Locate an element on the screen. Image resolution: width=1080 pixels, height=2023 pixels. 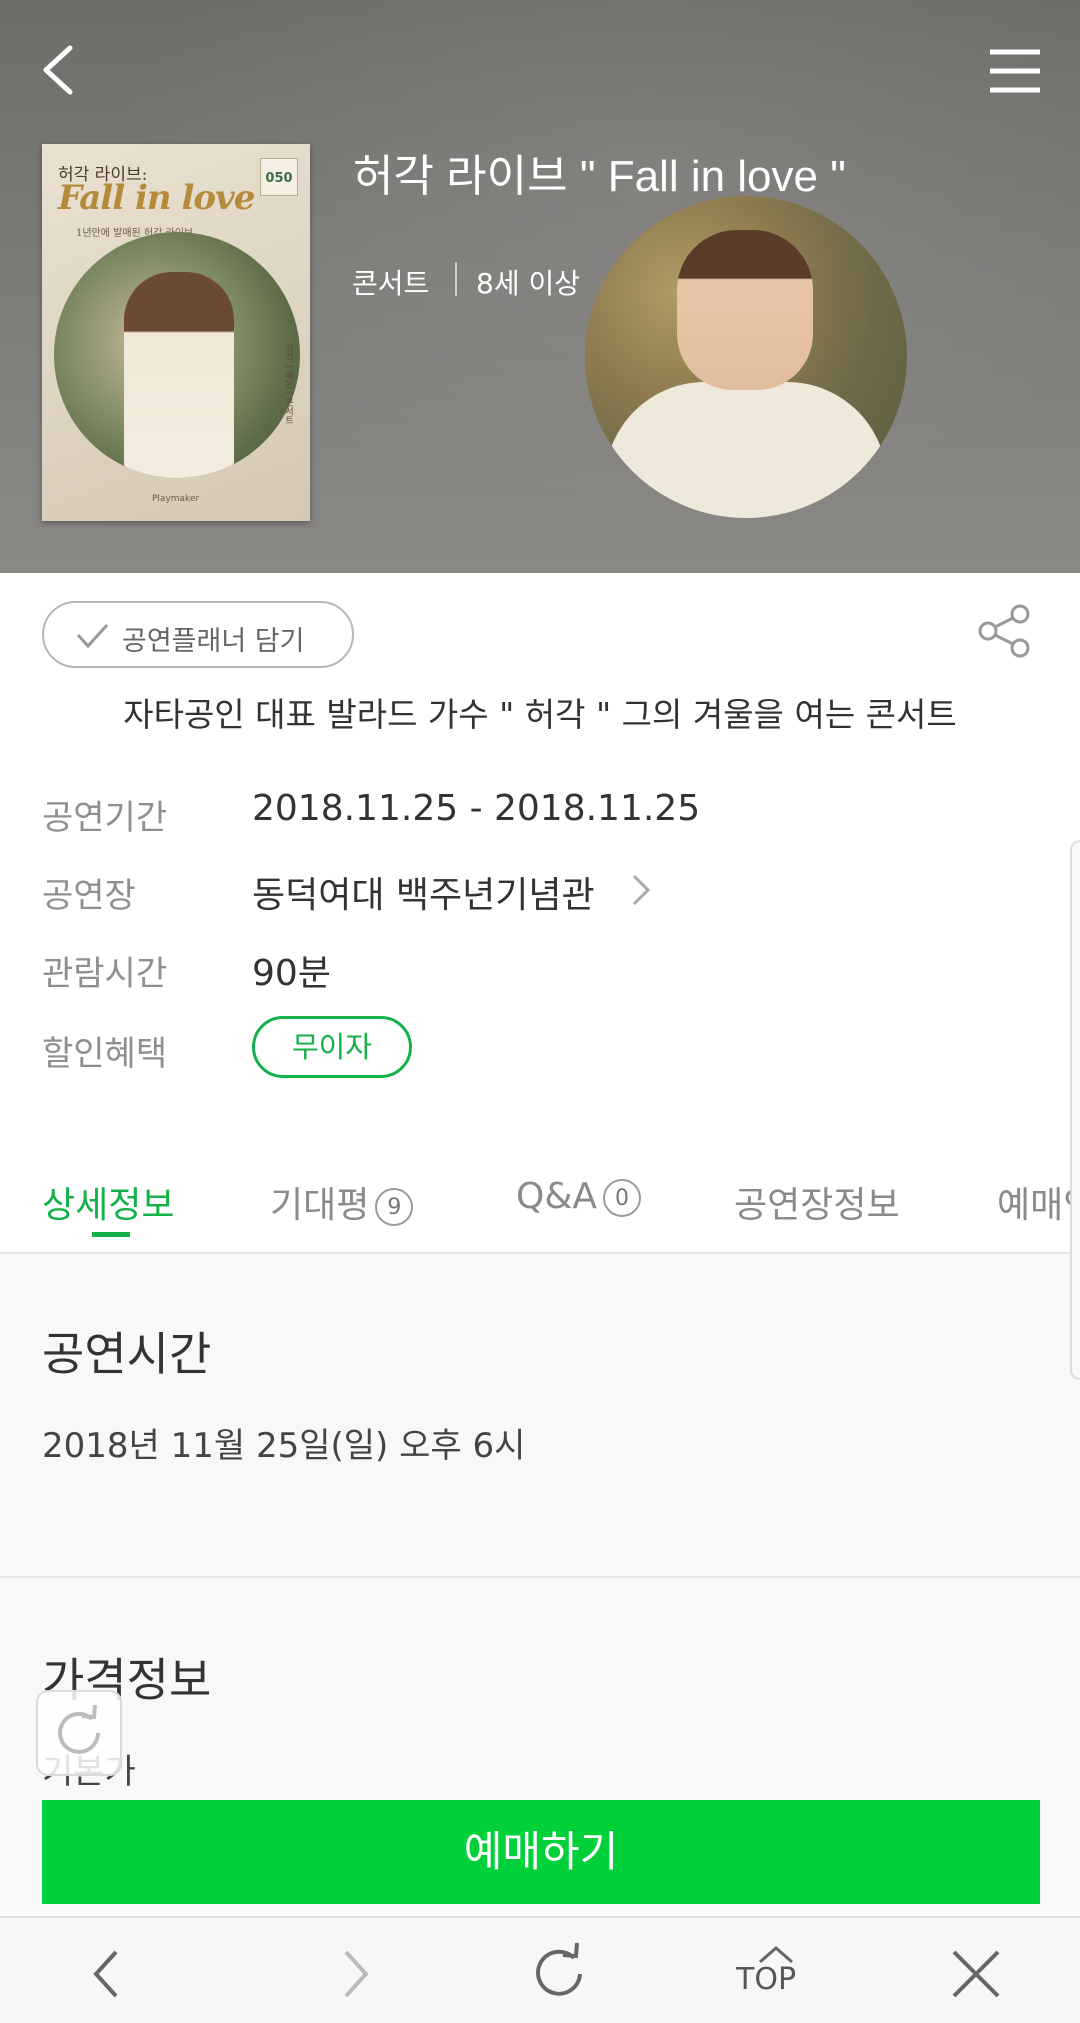
back-button is located at coordinates (64, 70).